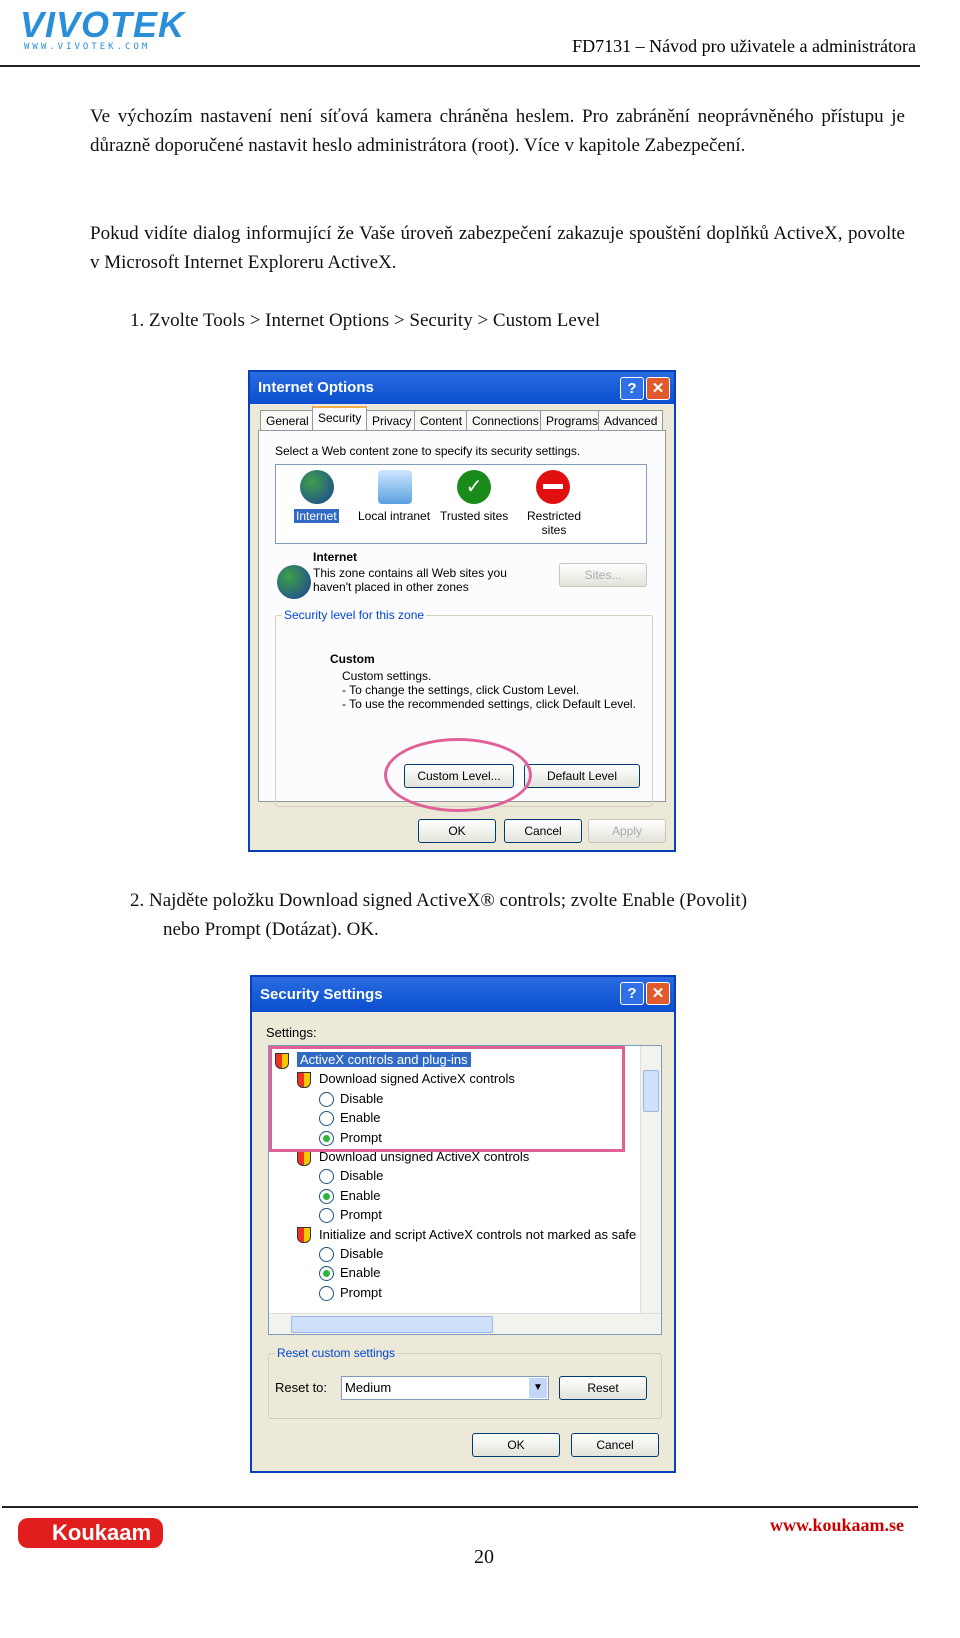 The width and height of the screenshot is (960, 1638). I want to click on reset-button: Reset, so click(603, 1388).